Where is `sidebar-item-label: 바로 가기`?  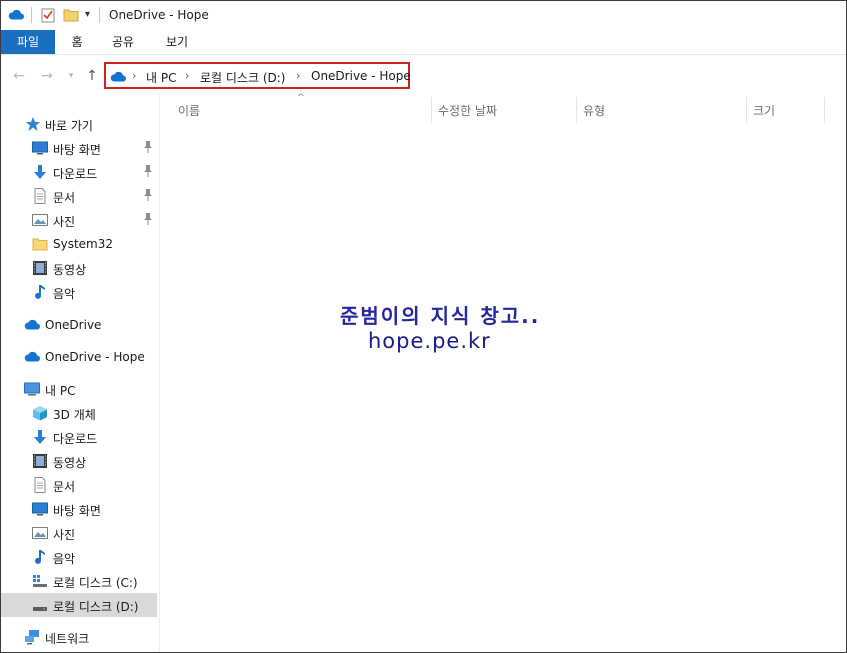
sidebar-item-label: 바로 가기 is located at coordinates (69, 126).